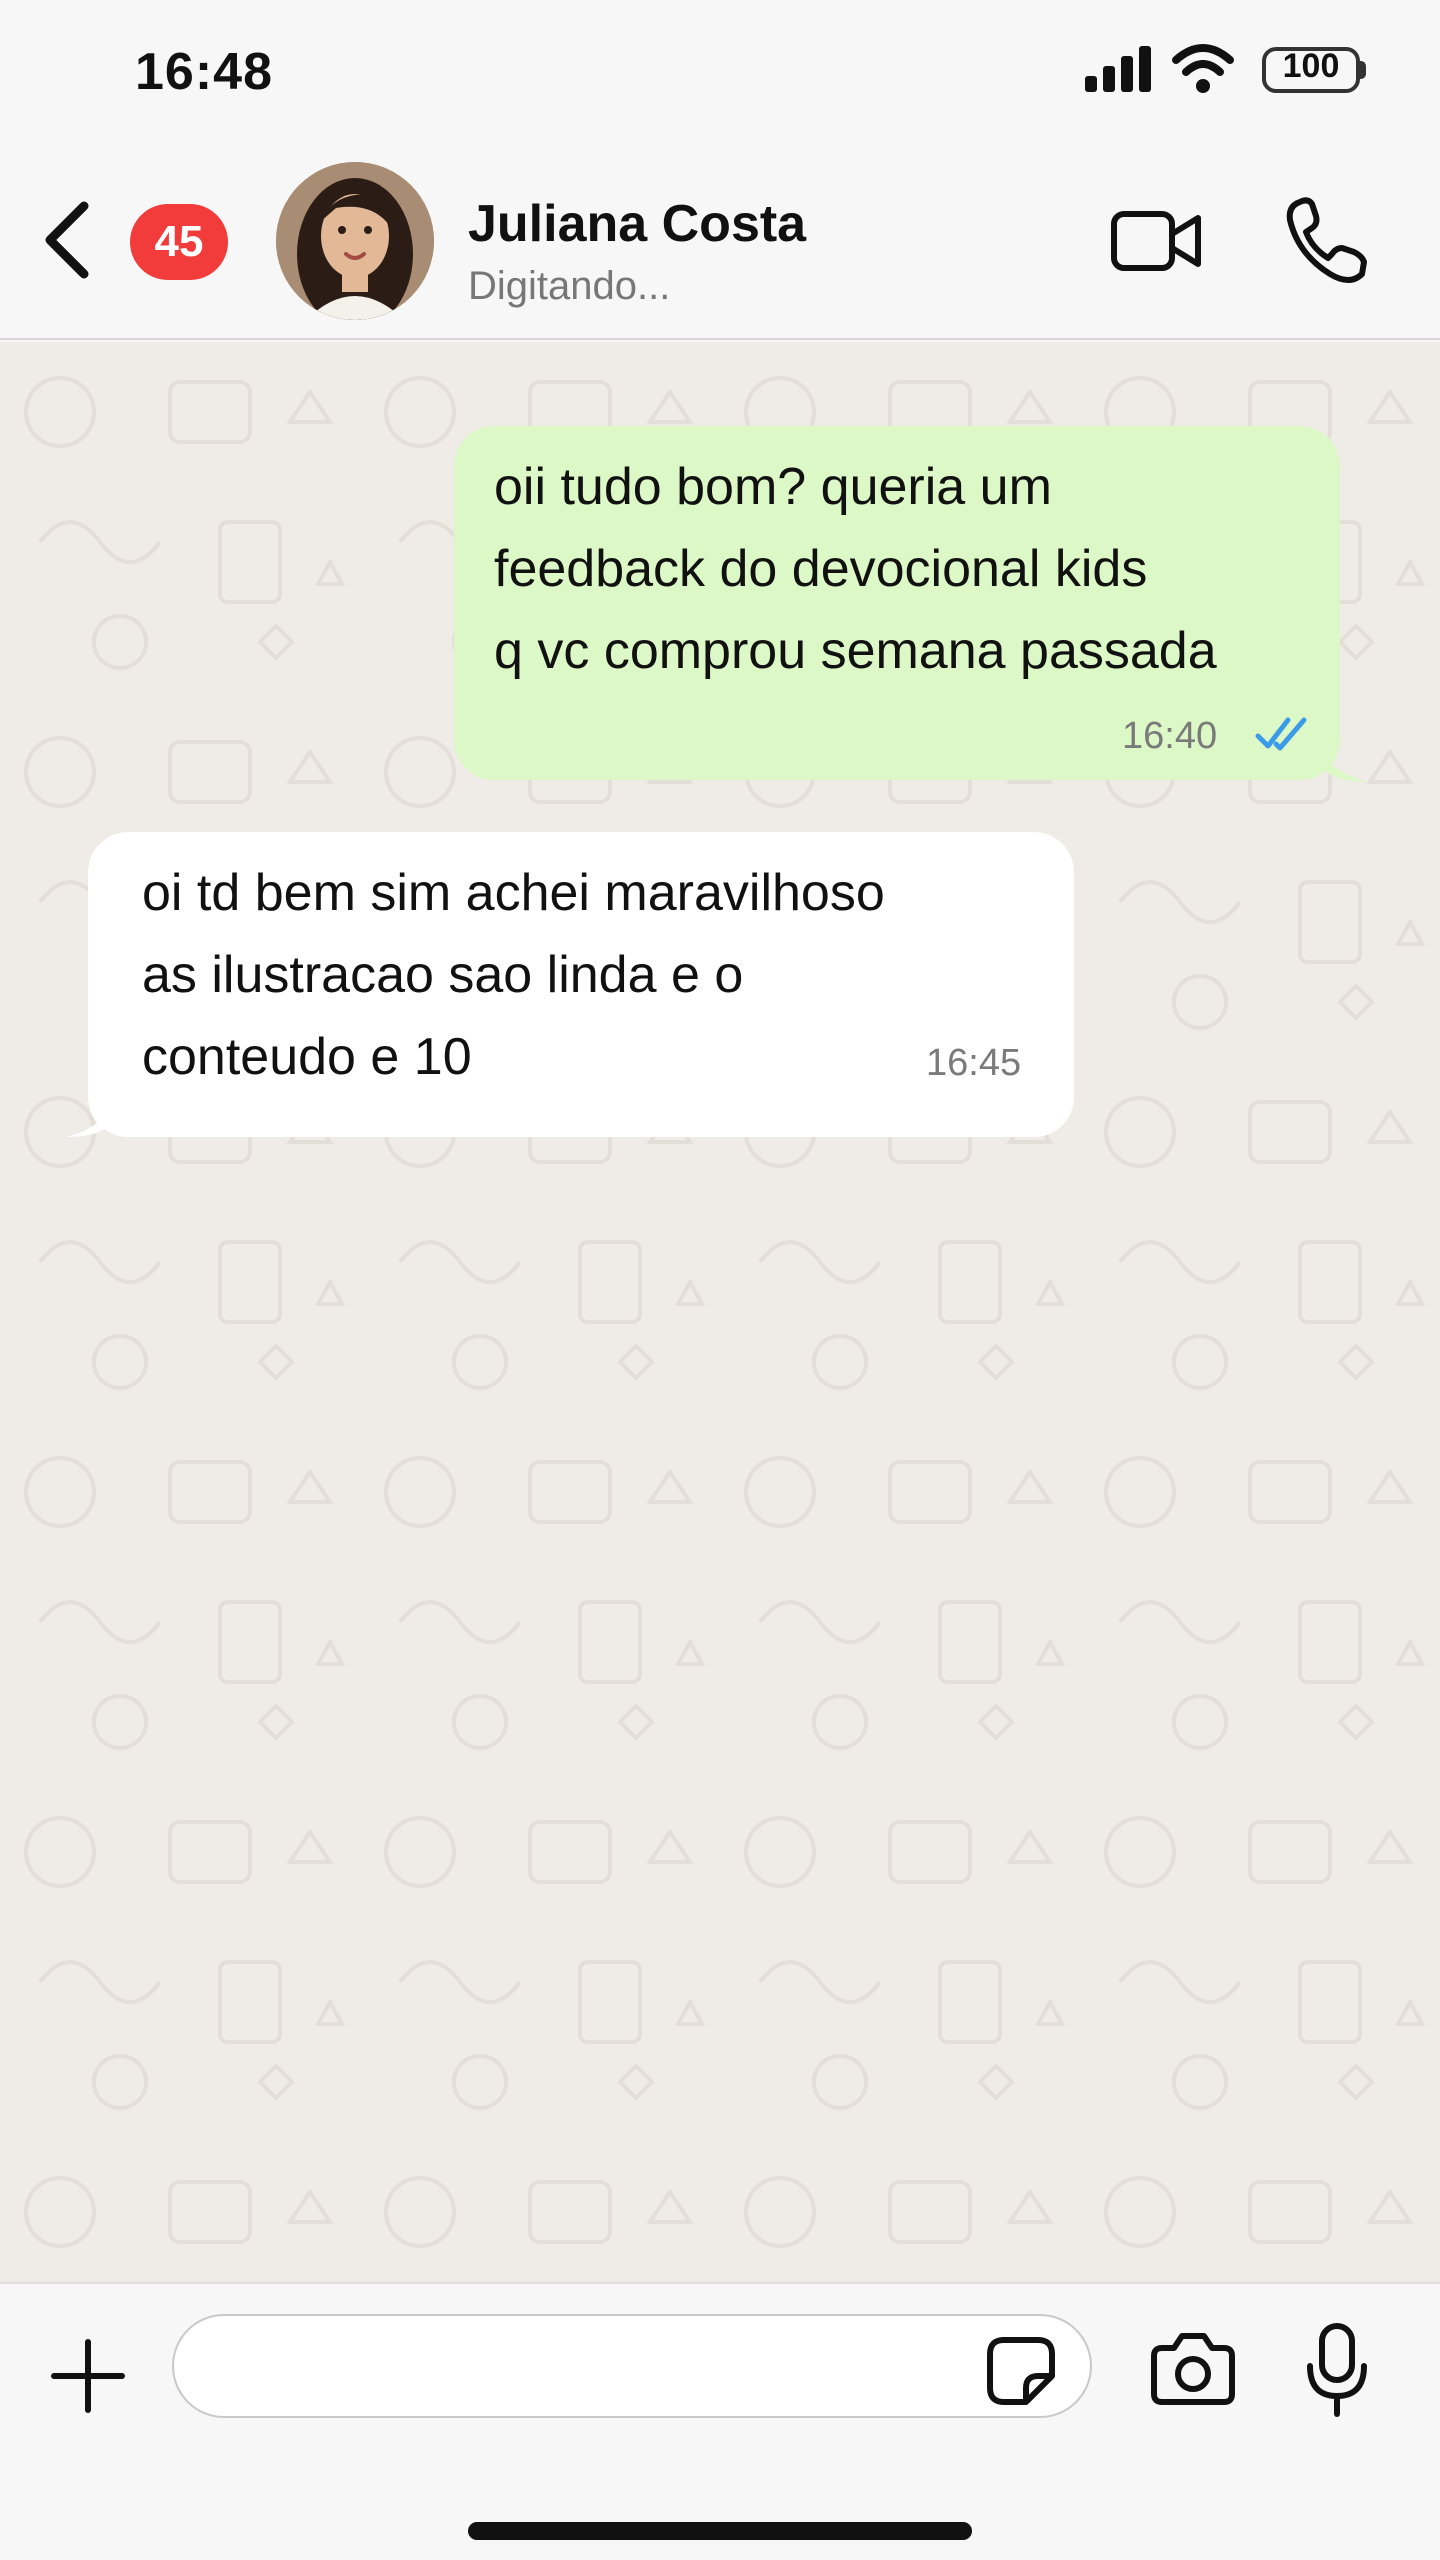 The image size is (1440, 2560). I want to click on sticker-icon, so click(1021, 2371).